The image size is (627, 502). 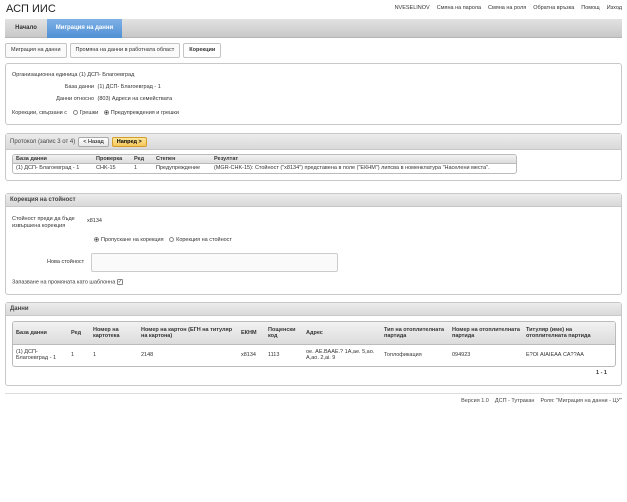 I want to click on radio-correct, so click(x=172, y=240).